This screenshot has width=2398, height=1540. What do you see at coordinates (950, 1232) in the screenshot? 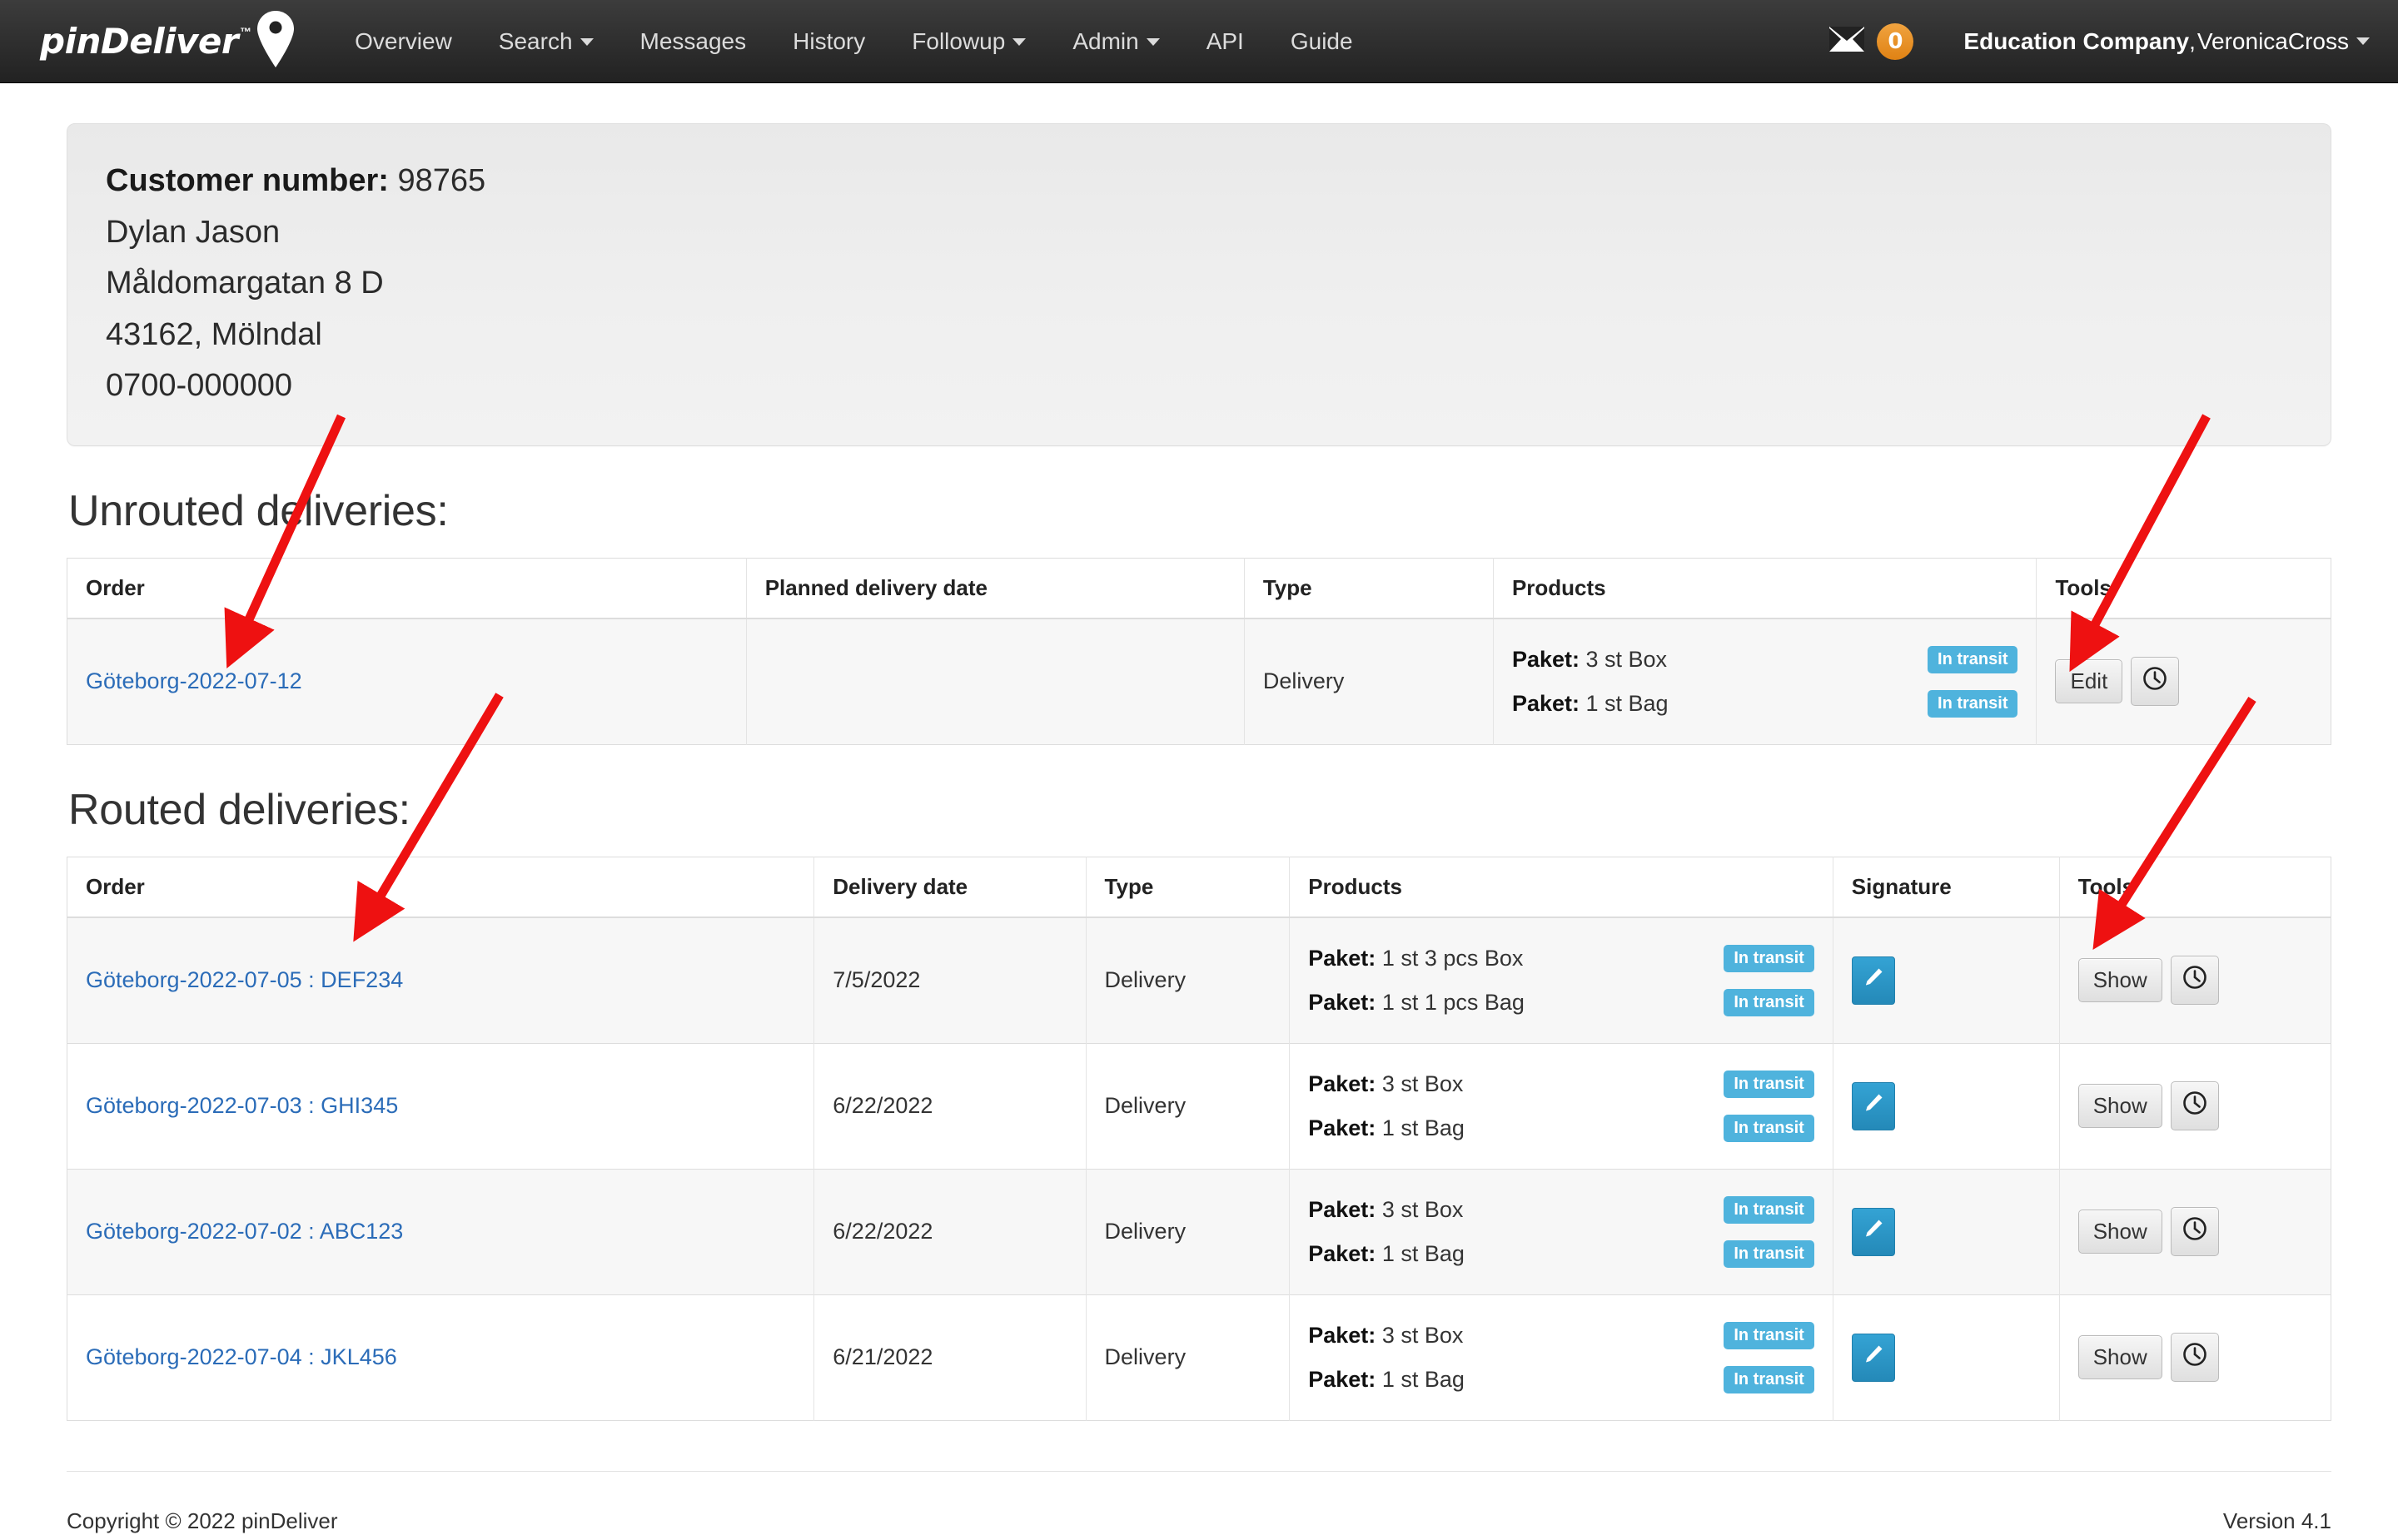
I see `cell-delivery-date: 6/22/2022` at bounding box center [950, 1232].